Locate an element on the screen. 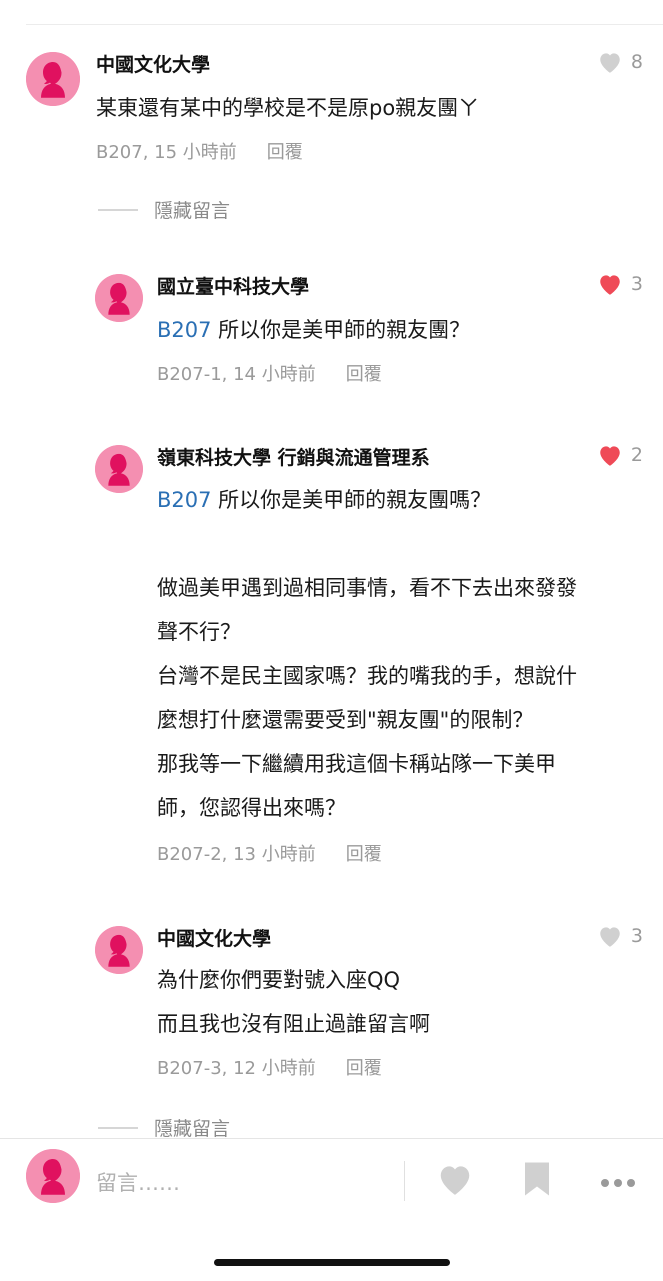  comment-meta: B207-1, 14 小時前 回覆 is located at coordinates (269, 373).